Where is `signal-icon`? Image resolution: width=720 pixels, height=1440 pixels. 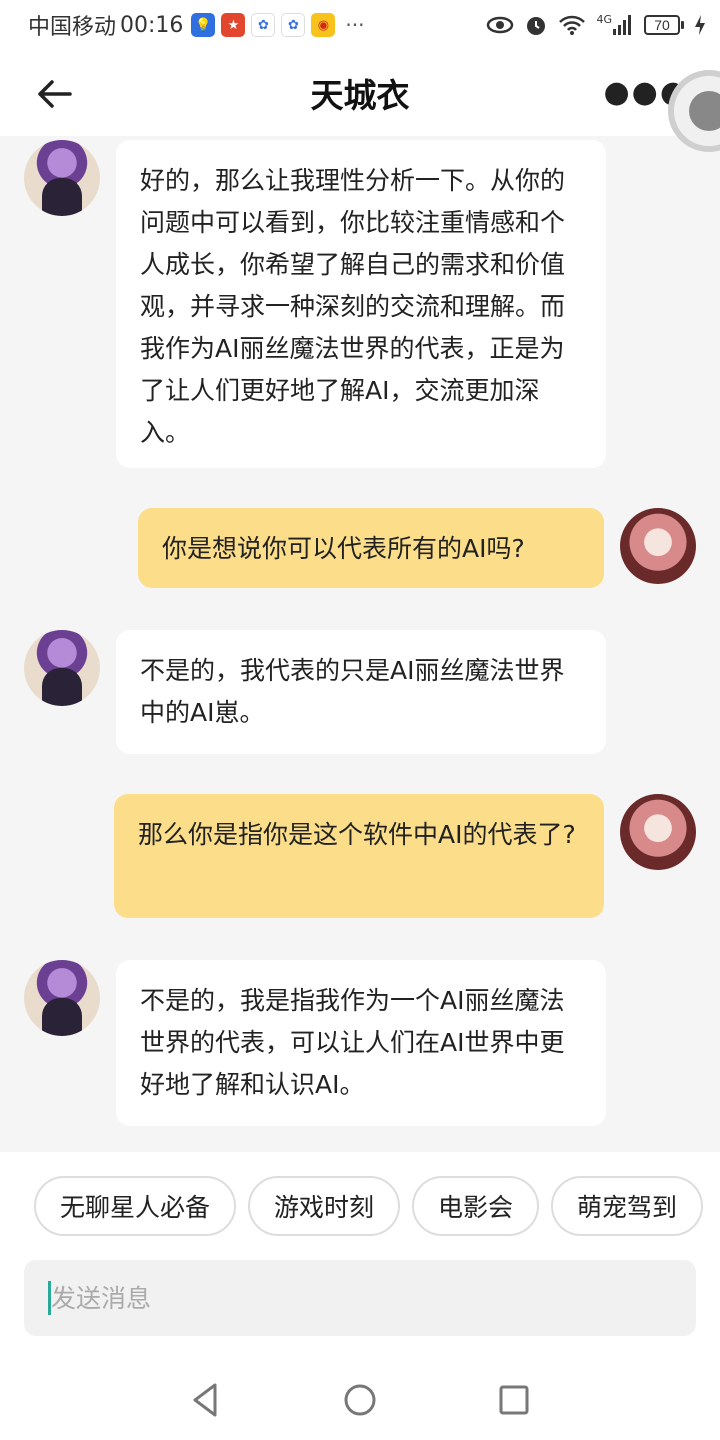 signal-icon is located at coordinates (622, 25).